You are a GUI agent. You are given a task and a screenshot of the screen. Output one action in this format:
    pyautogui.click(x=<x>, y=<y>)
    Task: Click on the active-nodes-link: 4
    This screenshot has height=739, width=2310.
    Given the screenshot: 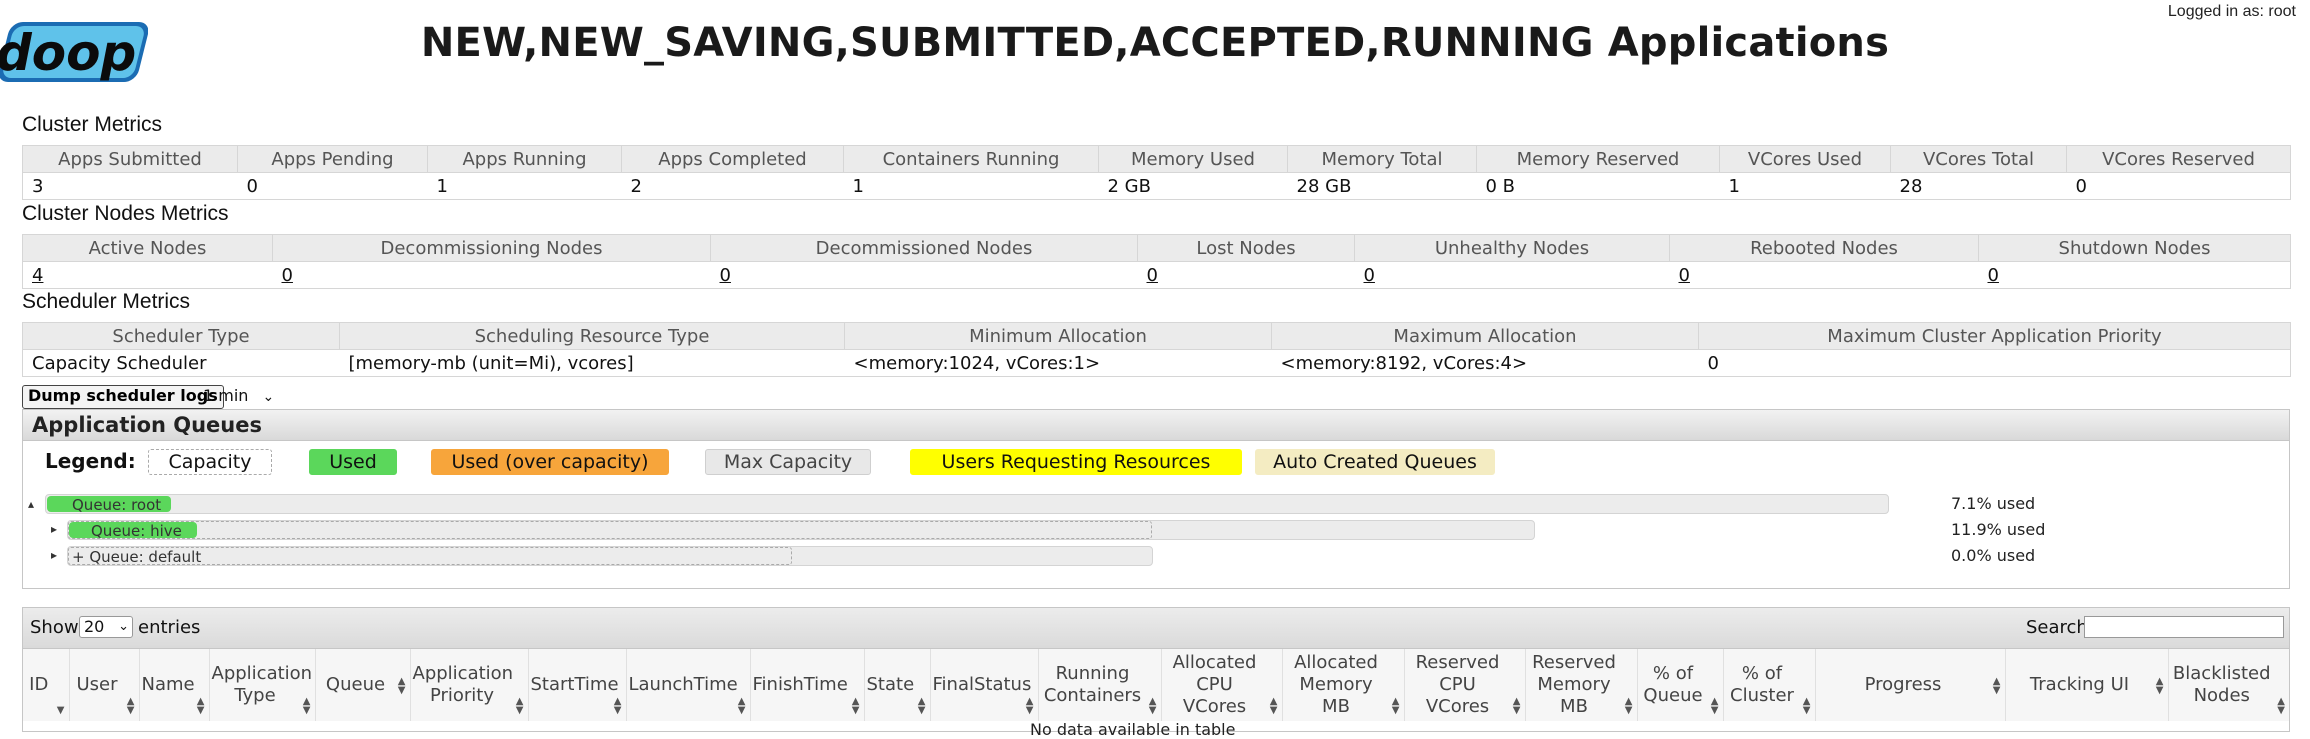 What is the action you would take?
    pyautogui.click(x=37, y=275)
    